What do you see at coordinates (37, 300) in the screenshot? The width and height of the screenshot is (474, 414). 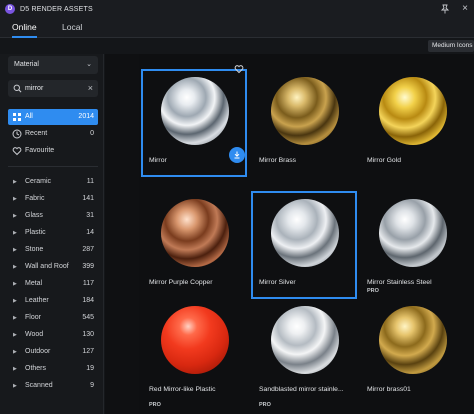 I see `category-label: Leather` at bounding box center [37, 300].